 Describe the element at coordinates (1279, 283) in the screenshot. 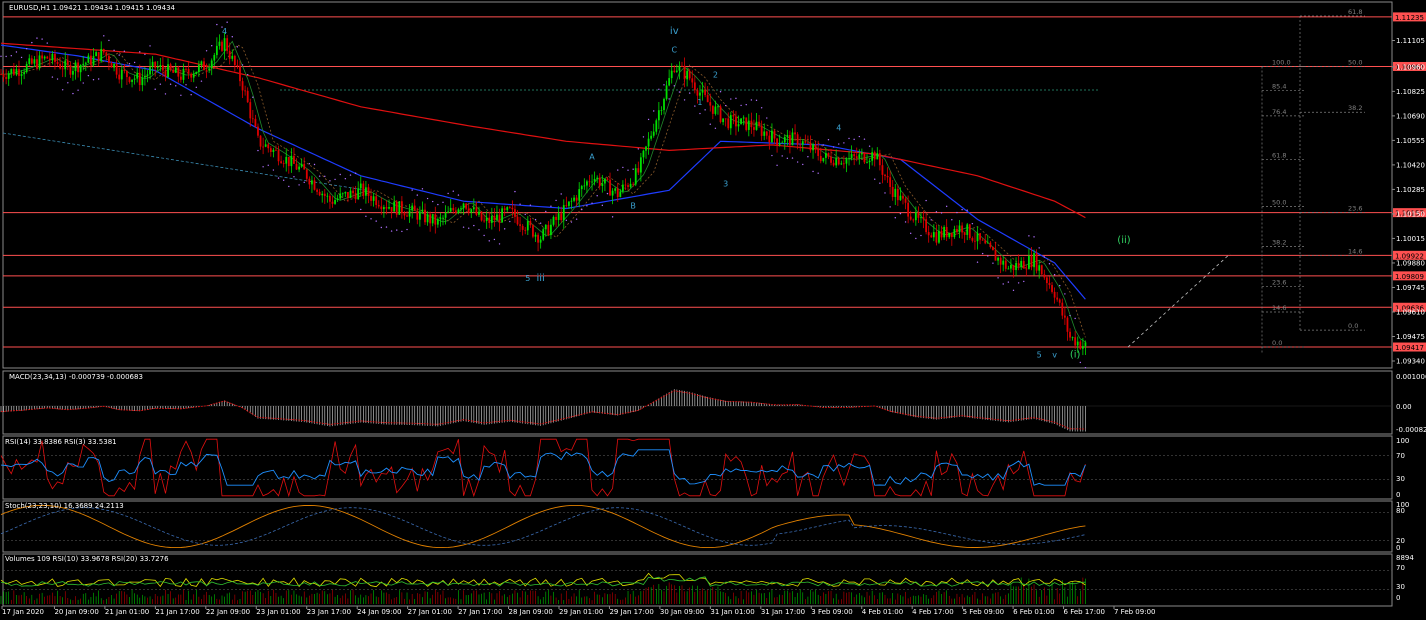

I see `fib-level-label: 23.6` at that location.